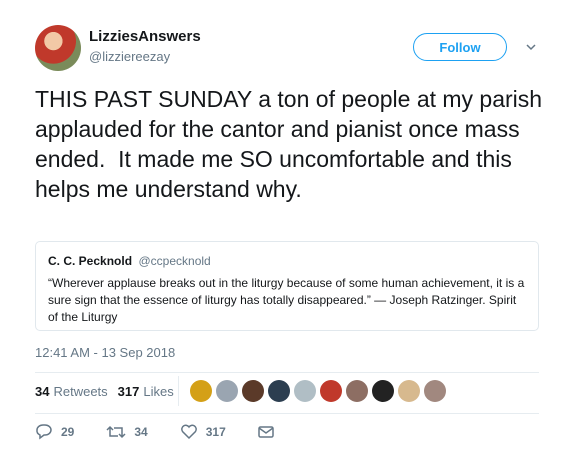  I want to click on retweets-stat: 34 Retweets, so click(71, 391).